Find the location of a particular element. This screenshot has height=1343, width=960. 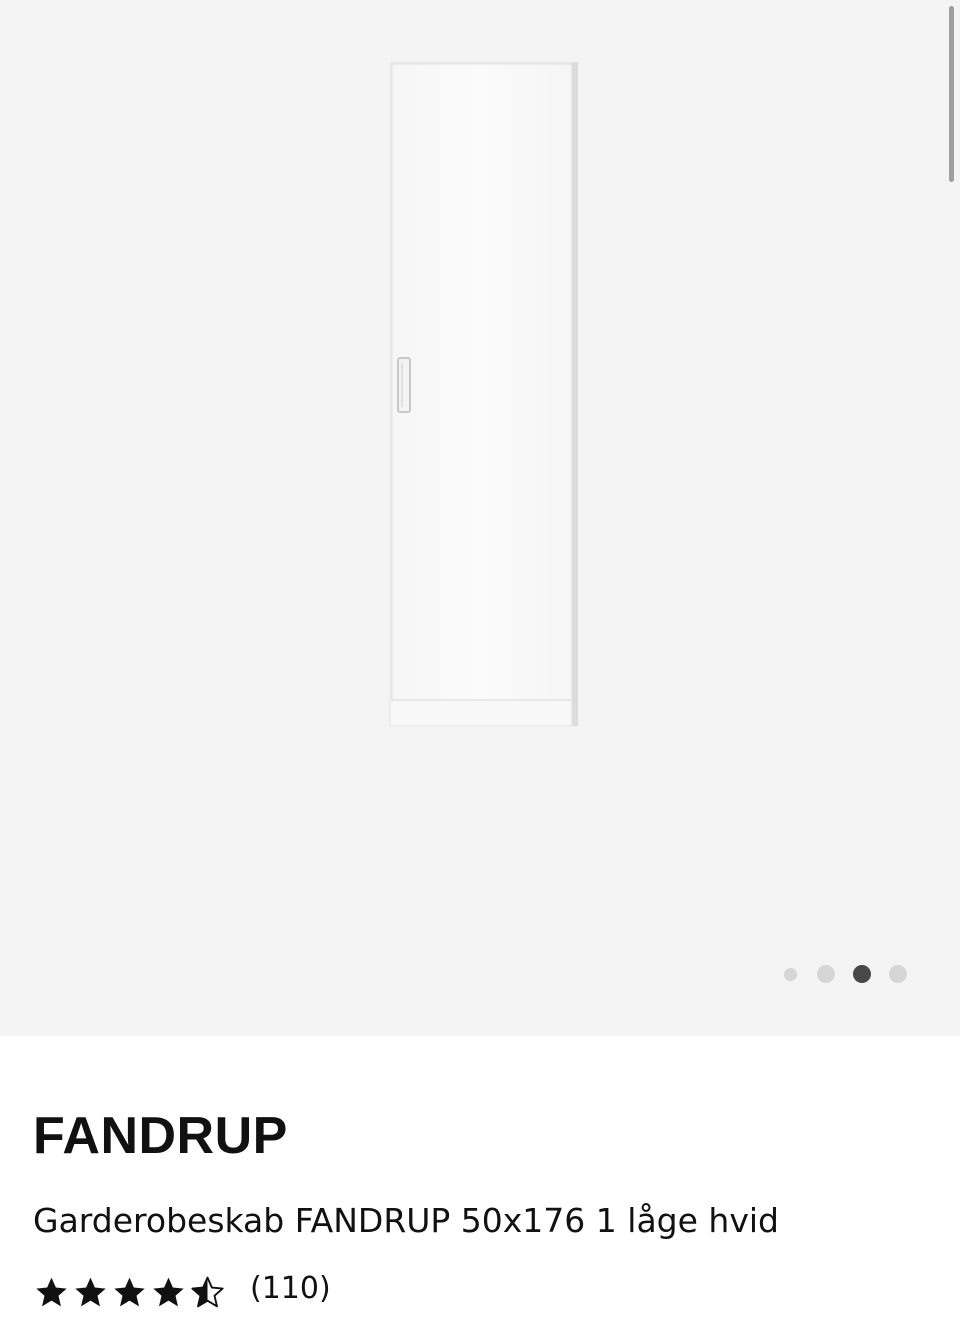

star-half-icon is located at coordinates (207, 1291).